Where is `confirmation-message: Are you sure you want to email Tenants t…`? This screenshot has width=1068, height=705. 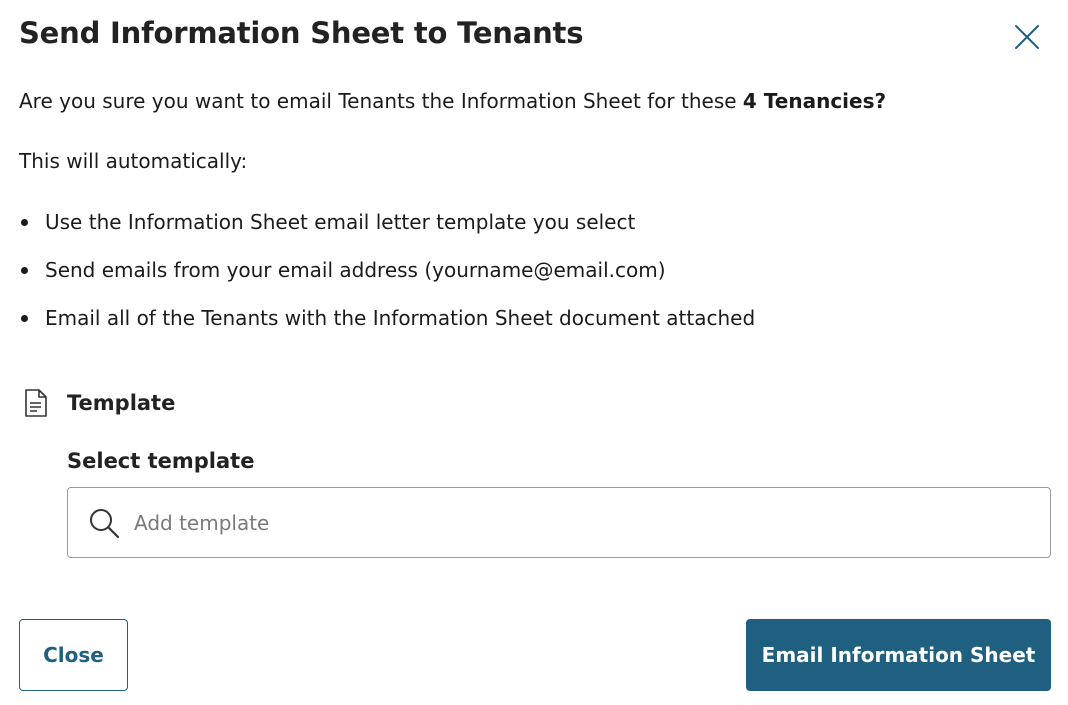
confirmation-message: Are you sure you want to email Tenants t… is located at coordinates (452, 101).